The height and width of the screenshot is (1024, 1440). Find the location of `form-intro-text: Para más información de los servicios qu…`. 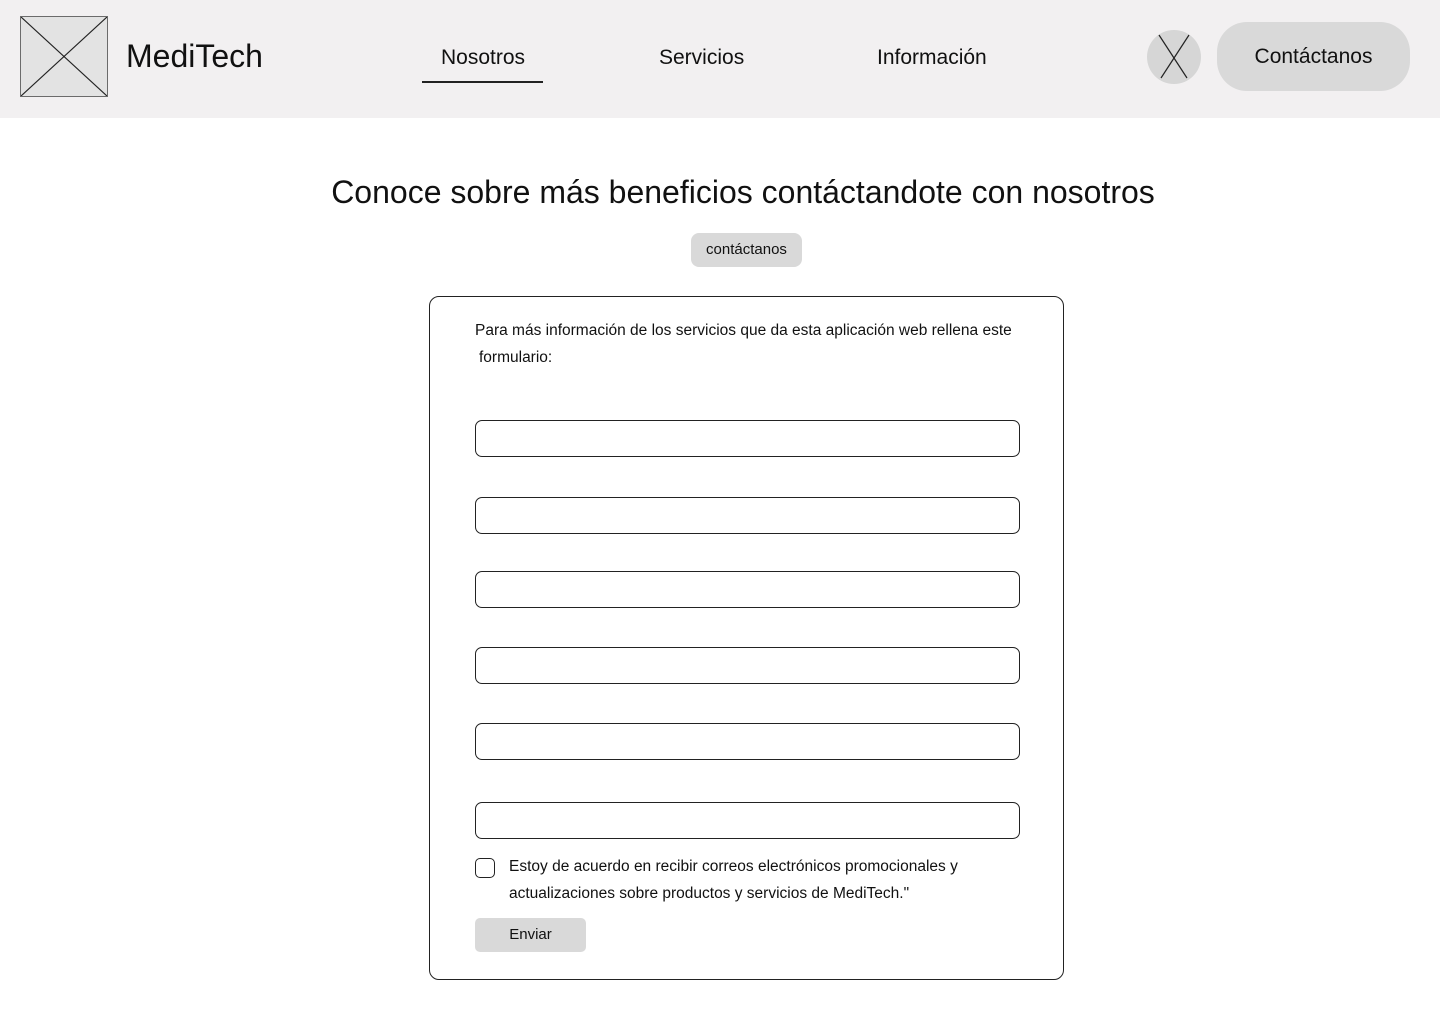

form-intro-text: Para más información de los servicios qu… is located at coordinates (755, 344).